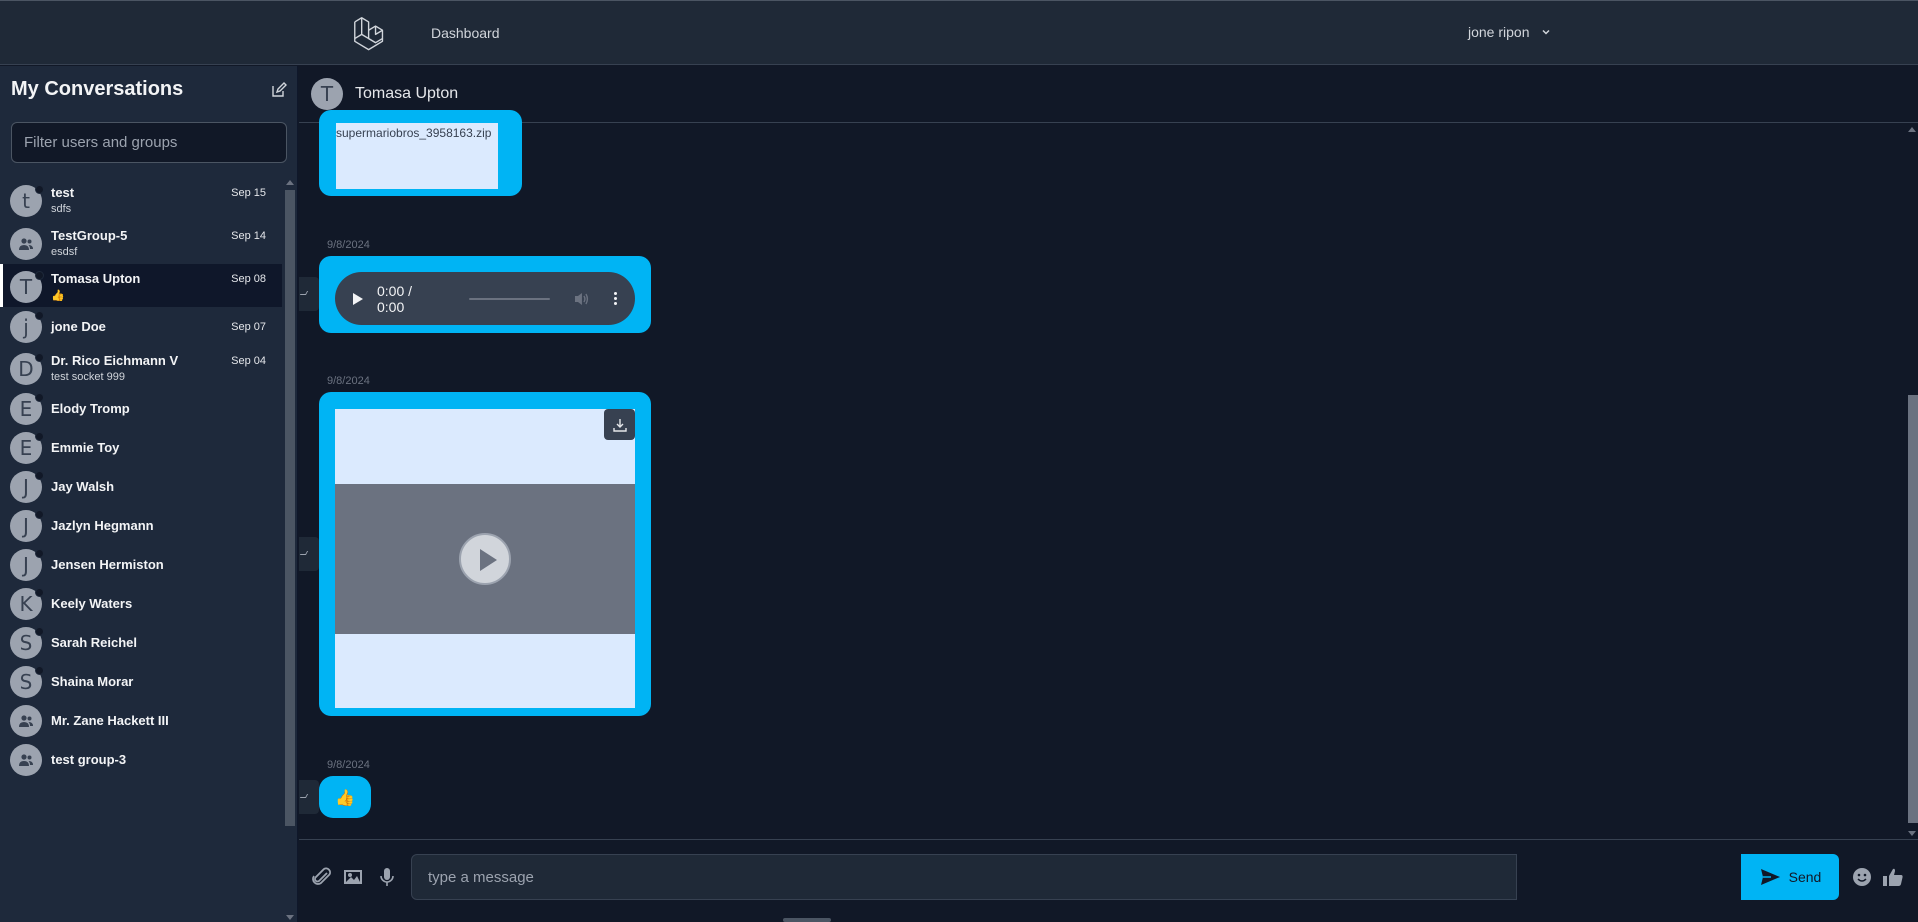  Describe the element at coordinates (619, 424) in the screenshot. I see `download-button` at that location.